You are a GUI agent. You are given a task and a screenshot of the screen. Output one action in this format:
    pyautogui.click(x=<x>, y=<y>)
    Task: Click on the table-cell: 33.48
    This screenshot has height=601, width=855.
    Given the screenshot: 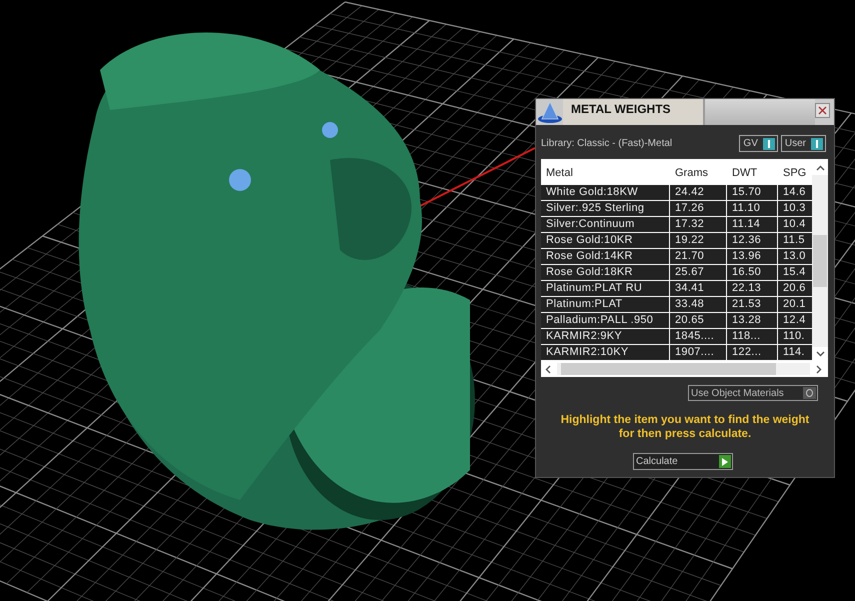 What is the action you would take?
    pyautogui.click(x=698, y=305)
    